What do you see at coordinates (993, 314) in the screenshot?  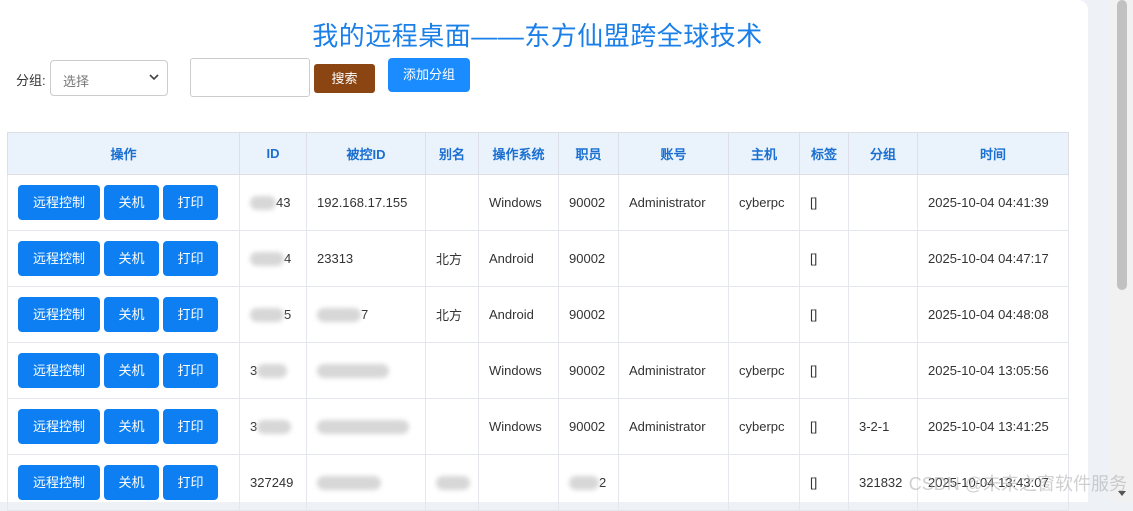 I see `cell-time: 2025-10-04 04:48:08` at bounding box center [993, 314].